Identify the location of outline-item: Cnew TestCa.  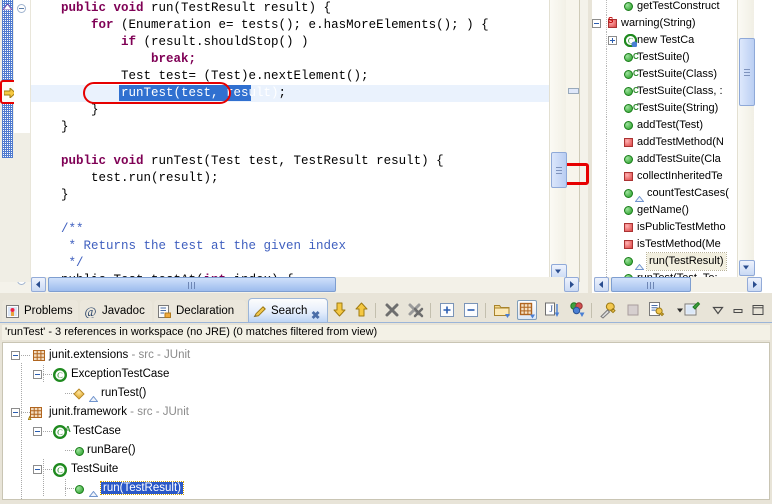
(673, 40).